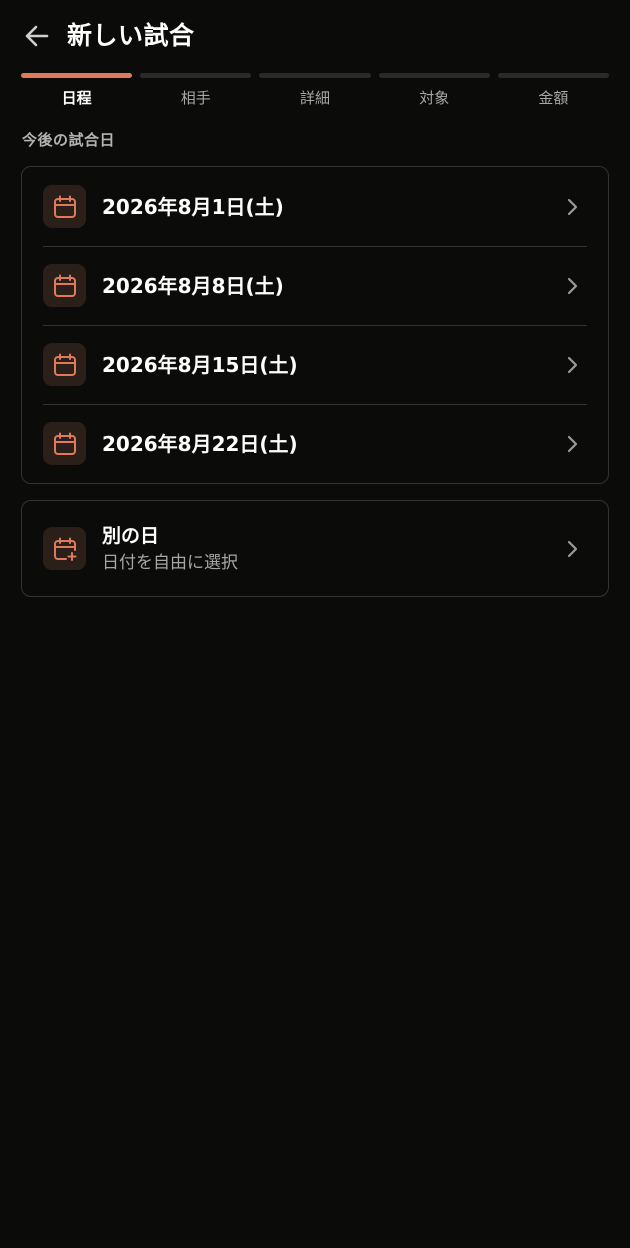 The image size is (630, 1248). What do you see at coordinates (315, 285) in the screenshot?
I see `date-option: 2026年8月8日(土)` at bounding box center [315, 285].